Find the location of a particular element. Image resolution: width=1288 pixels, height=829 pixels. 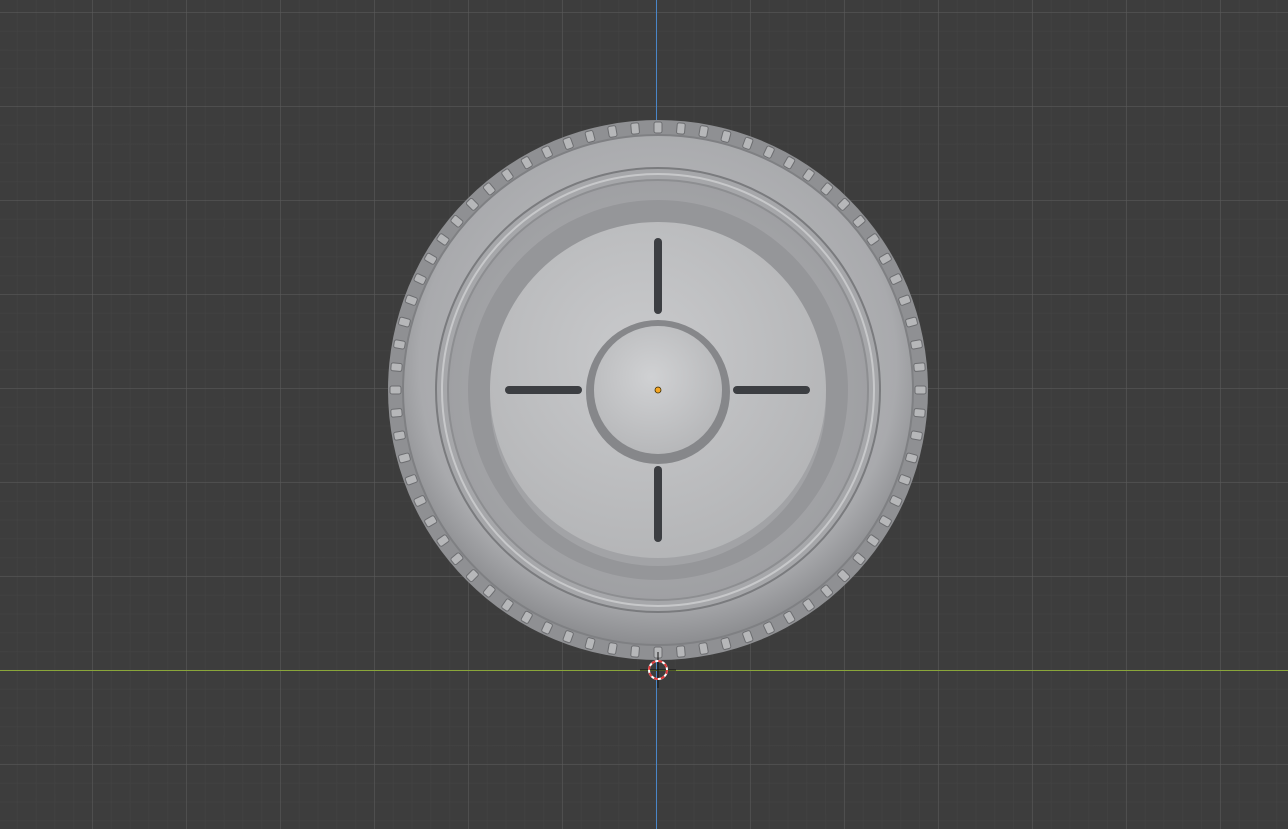

slot-right is located at coordinates (771, 390).